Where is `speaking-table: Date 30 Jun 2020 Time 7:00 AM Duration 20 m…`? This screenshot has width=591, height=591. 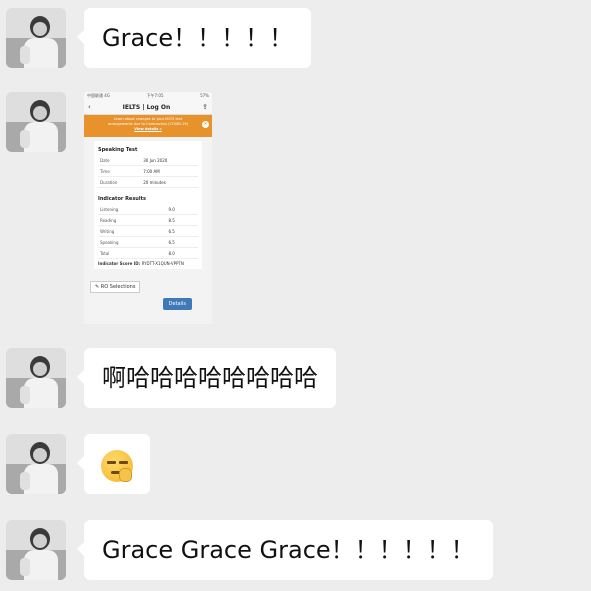 speaking-table: Date 30 Jun 2020 Time 7:00 AM Duration 20 m… is located at coordinates (148, 171).